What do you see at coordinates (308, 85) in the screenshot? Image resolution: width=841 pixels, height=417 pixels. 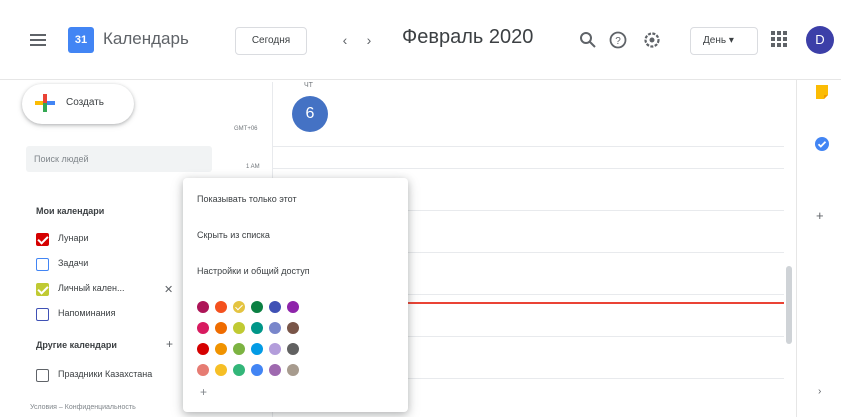 I see `day-of-week-label: ЧТ` at bounding box center [308, 85].